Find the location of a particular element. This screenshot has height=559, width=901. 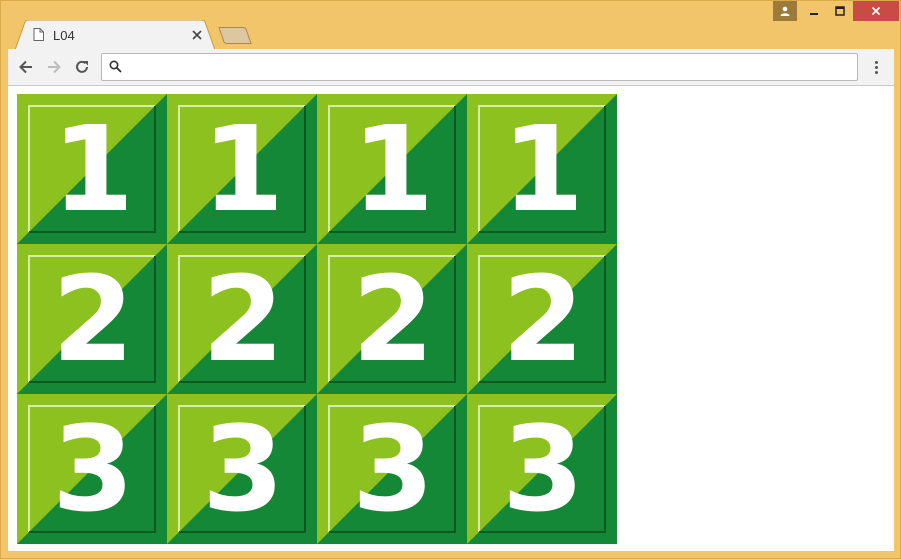

new-tab-button is located at coordinates (235, 36).